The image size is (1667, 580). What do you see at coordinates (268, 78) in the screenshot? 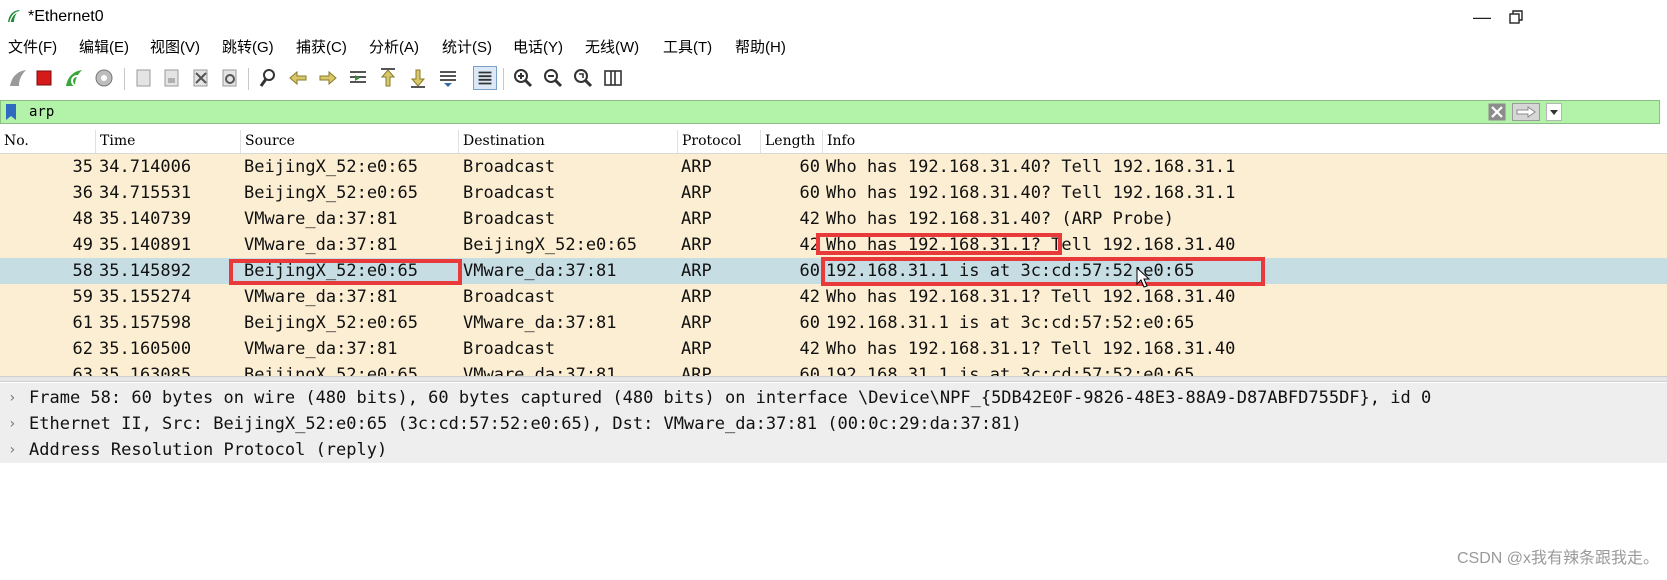
I see `find-packet-icon` at bounding box center [268, 78].